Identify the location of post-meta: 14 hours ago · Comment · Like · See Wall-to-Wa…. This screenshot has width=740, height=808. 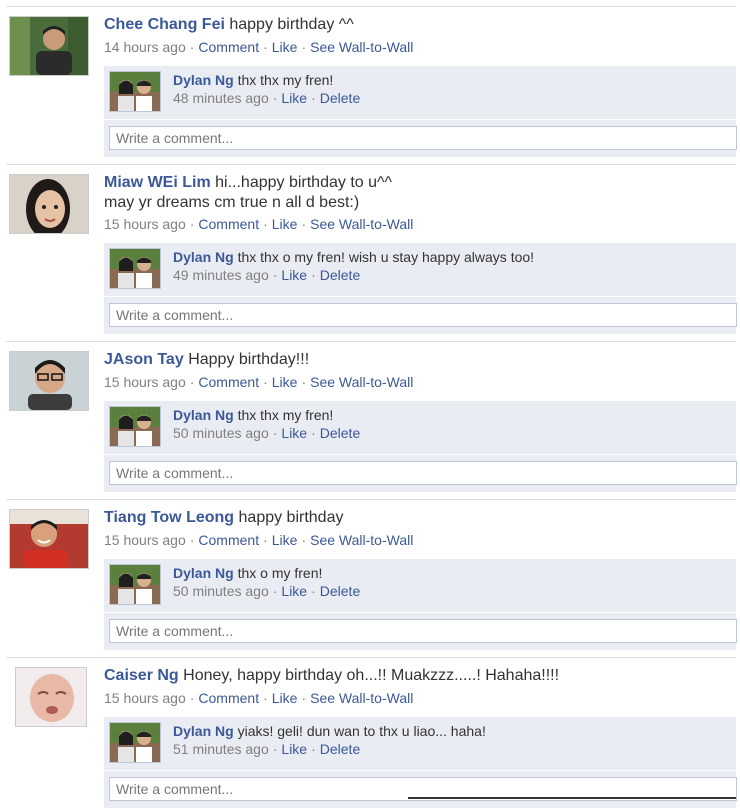
(258, 47).